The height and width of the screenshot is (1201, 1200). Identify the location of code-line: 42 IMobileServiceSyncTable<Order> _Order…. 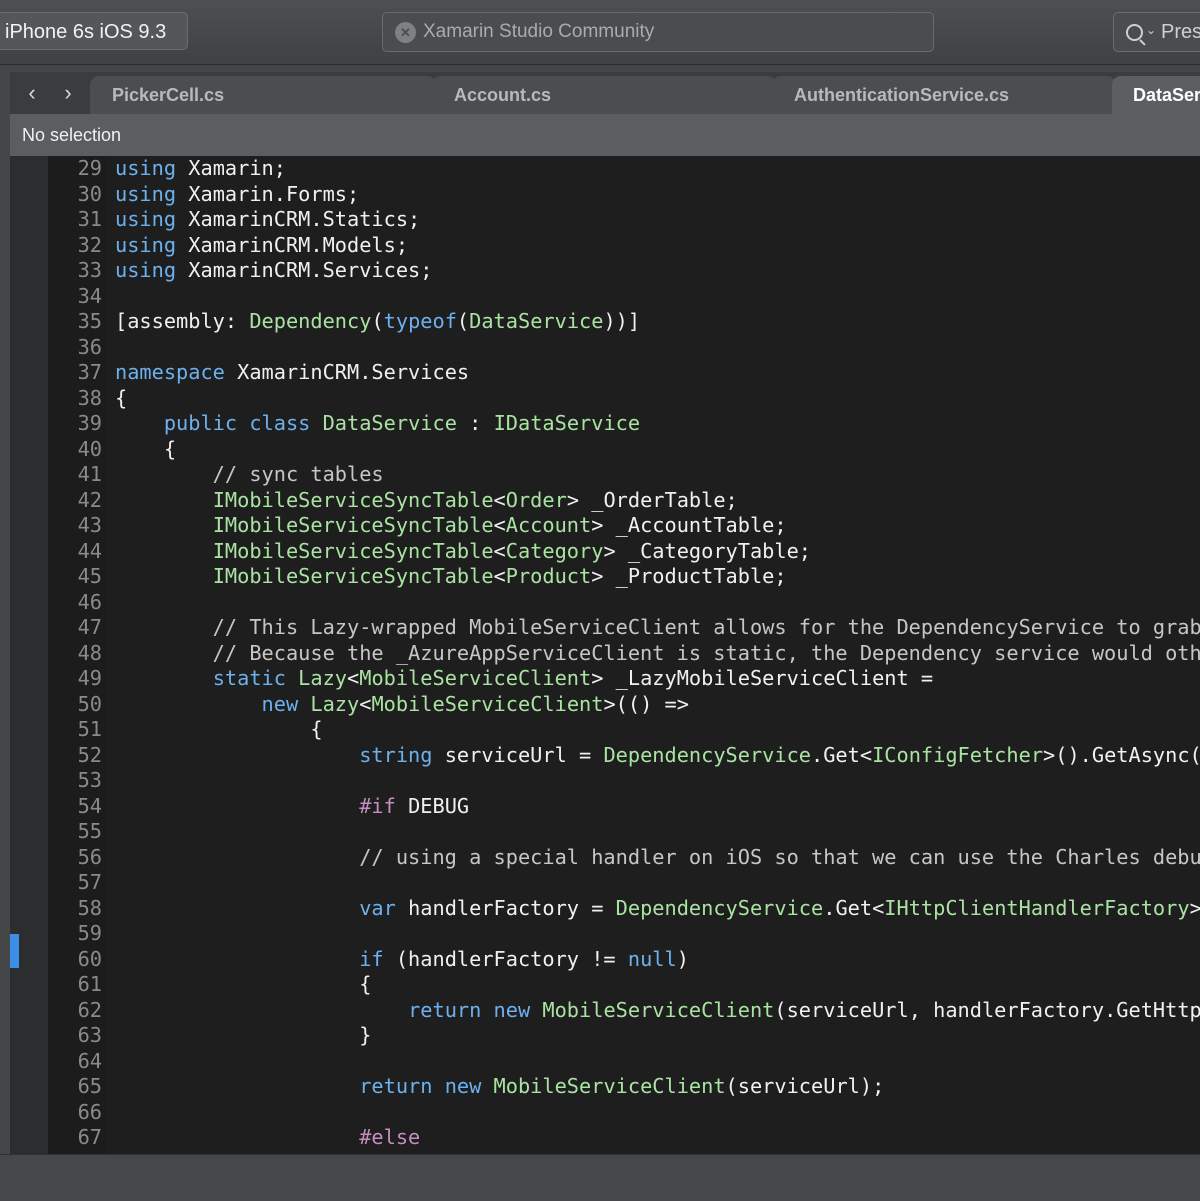
(624, 501).